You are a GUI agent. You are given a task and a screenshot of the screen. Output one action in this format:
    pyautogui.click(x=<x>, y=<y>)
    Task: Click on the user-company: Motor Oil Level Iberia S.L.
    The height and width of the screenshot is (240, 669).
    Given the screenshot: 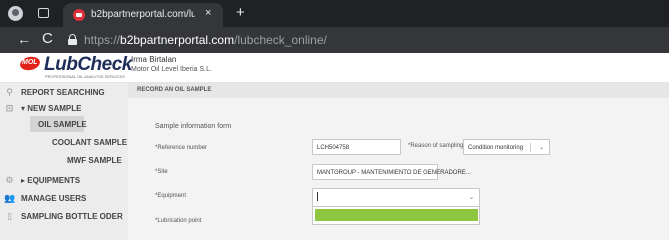 What is the action you would take?
    pyautogui.click(x=171, y=69)
    